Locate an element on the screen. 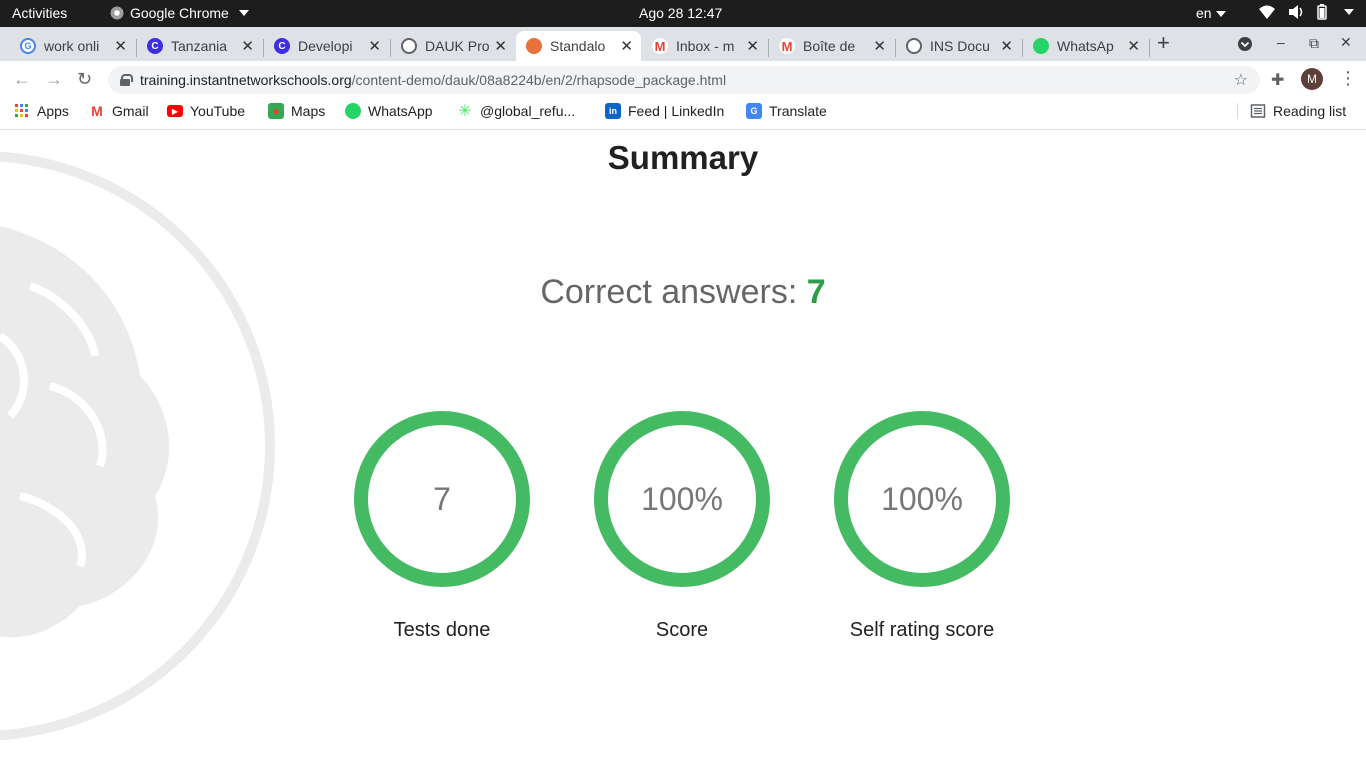  app-menu: Google Chrome is located at coordinates (179, 13).